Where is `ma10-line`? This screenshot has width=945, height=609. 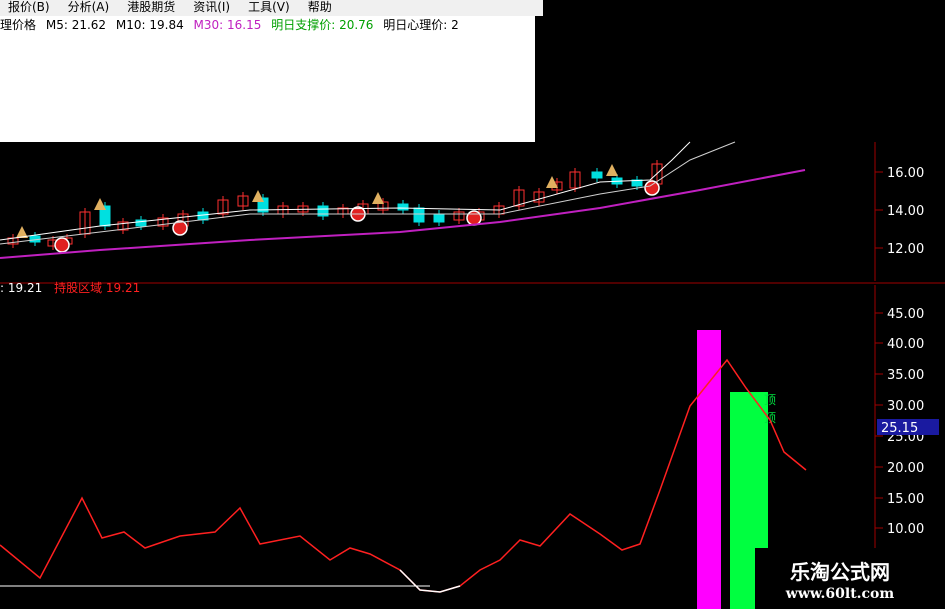
ma10-line is located at coordinates (368, 193).